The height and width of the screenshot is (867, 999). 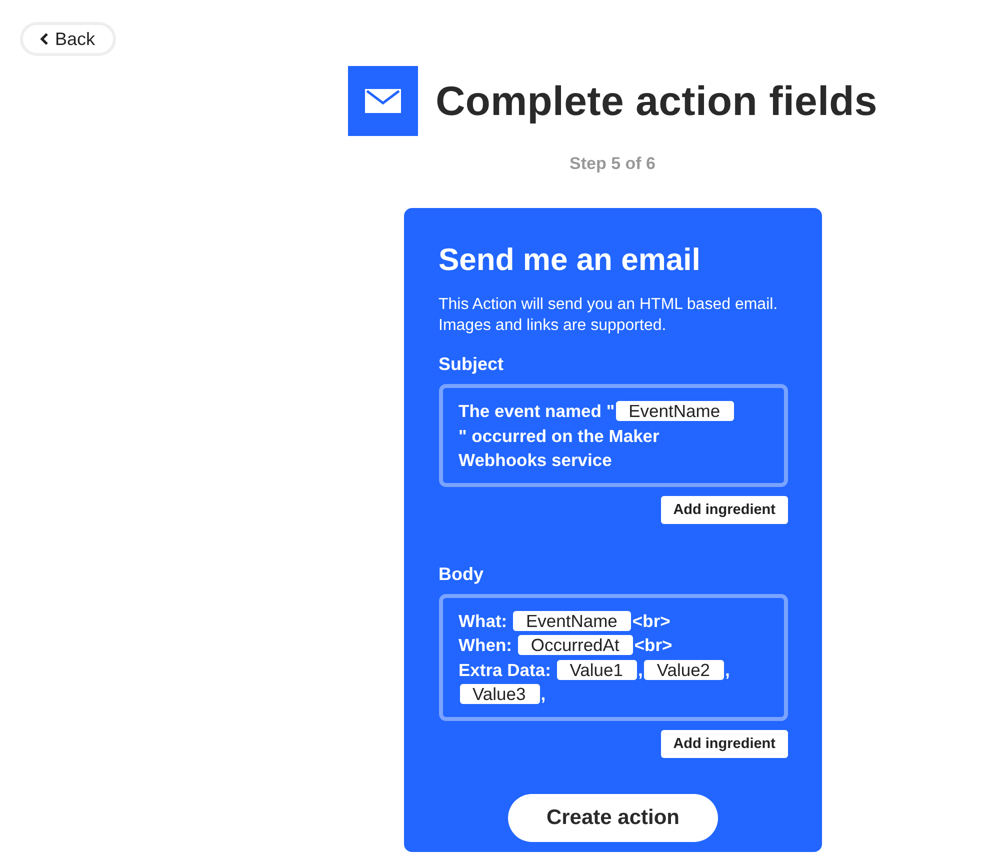 What do you see at coordinates (382, 101) in the screenshot?
I see `envelope-icon` at bounding box center [382, 101].